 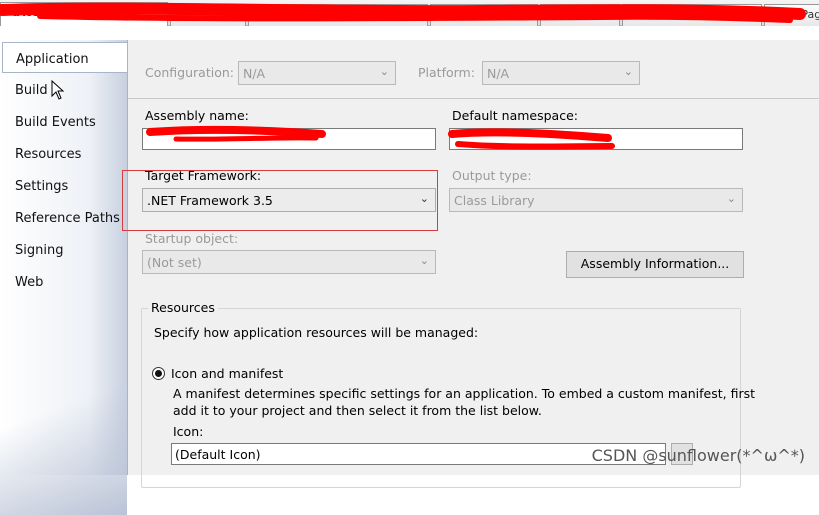 What do you see at coordinates (596, 200) in the screenshot?
I see `output-type-combo: Class Library ⌄` at bounding box center [596, 200].